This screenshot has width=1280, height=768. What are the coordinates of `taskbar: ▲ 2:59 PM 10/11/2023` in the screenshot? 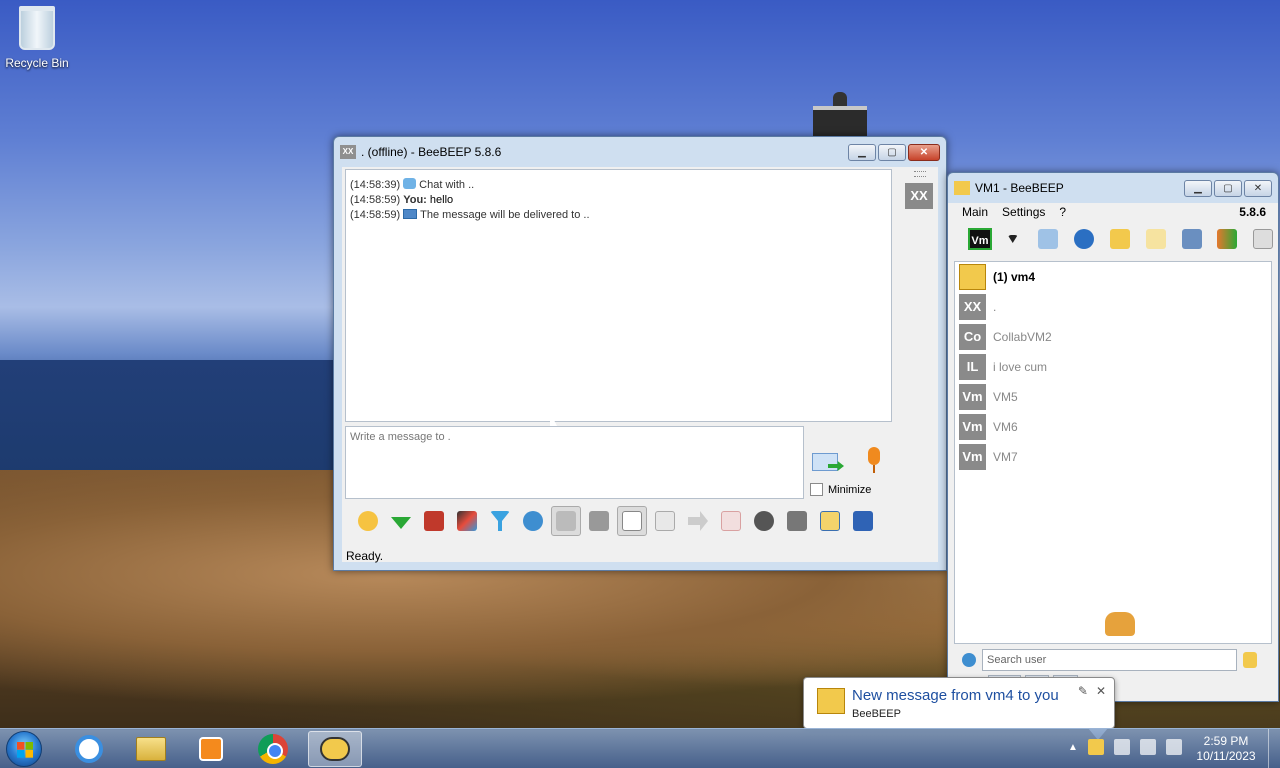 It's located at (640, 748).